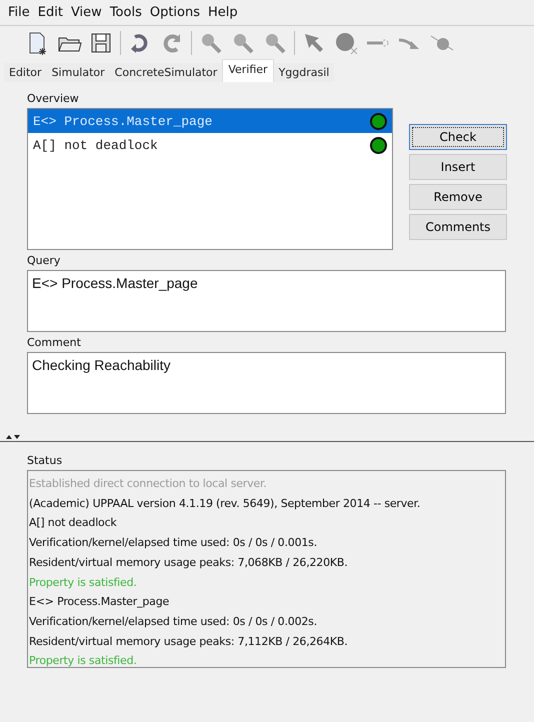 The height and width of the screenshot is (722, 534). I want to click on query-item: A[] not deadlock, so click(210, 145).